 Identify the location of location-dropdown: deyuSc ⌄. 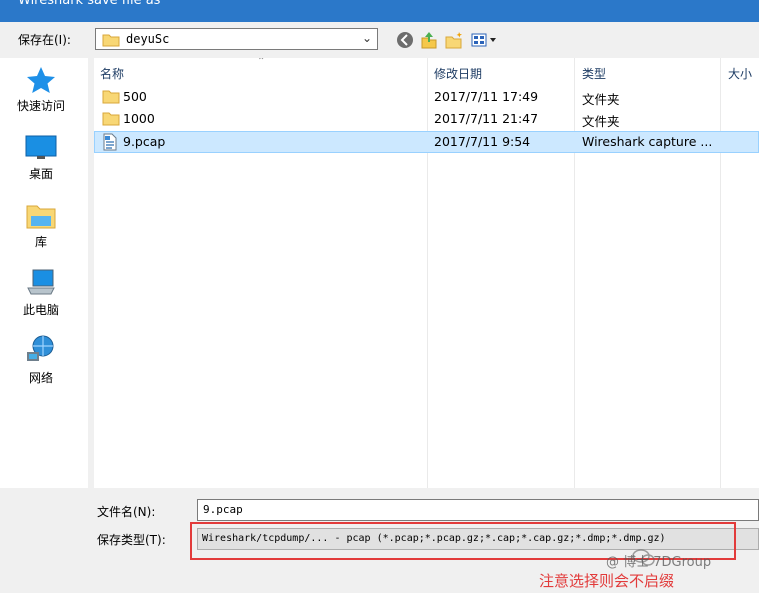
(236, 39).